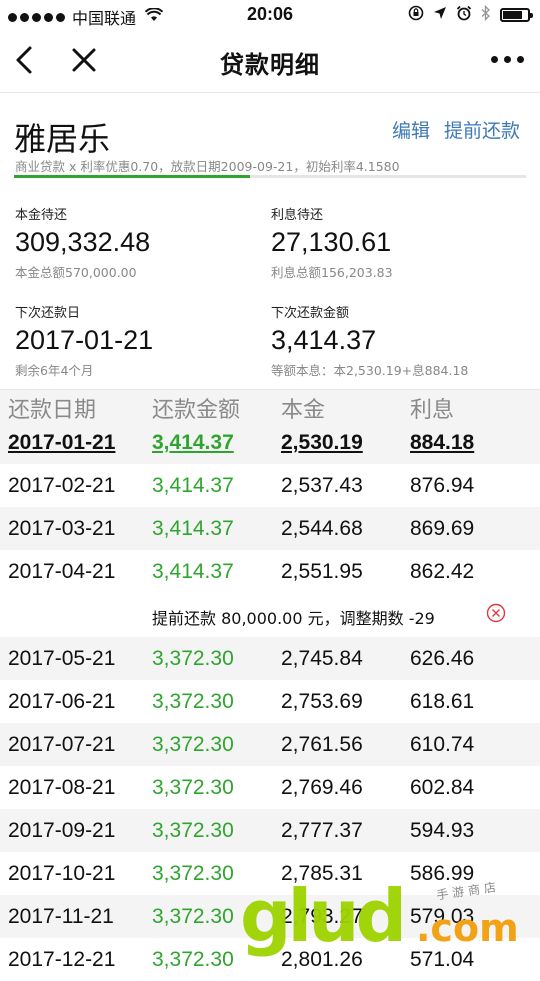  Describe the element at coordinates (440, 15) in the screenshot. I see `location-arrow-icon` at that location.